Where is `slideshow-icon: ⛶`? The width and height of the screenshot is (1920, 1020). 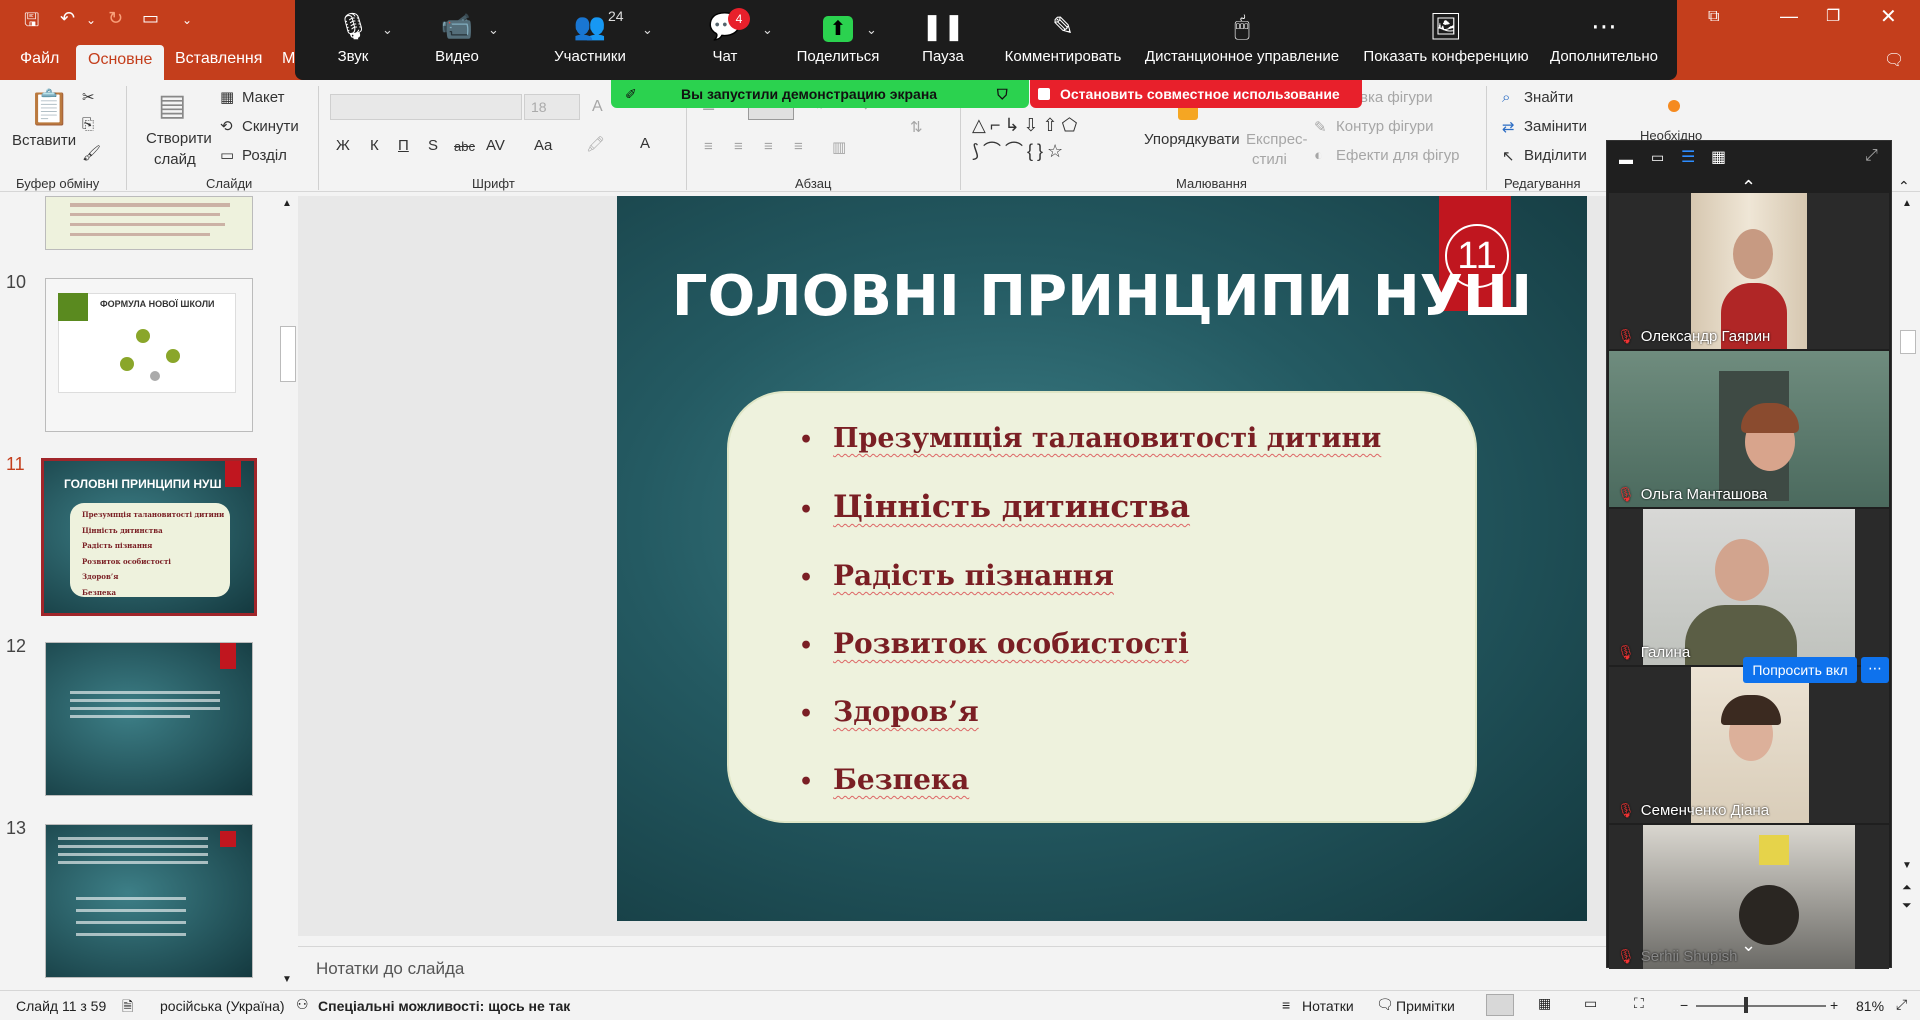
slideshow-icon: ⛶ is located at coordinates (1639, 1003).